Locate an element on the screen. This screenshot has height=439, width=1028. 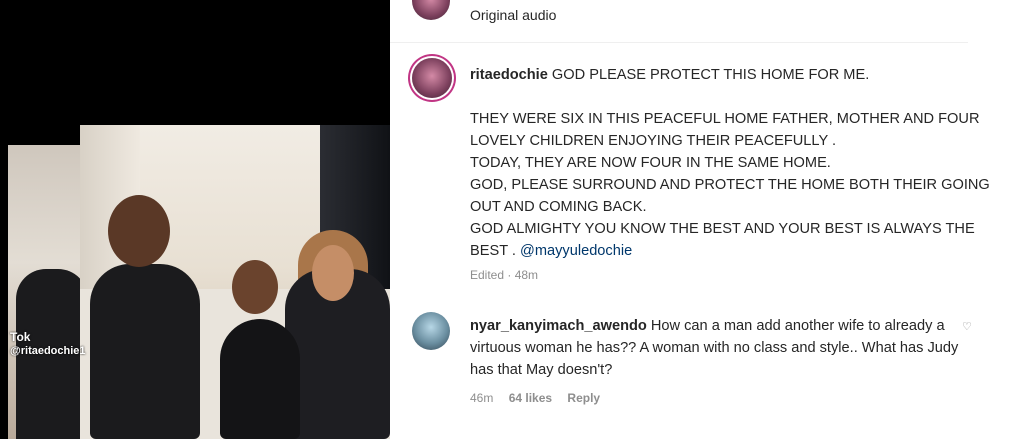
caption-first-line: GOD PLEASE PROTECT THIS HOME FOR ME. is located at coordinates (710, 75).